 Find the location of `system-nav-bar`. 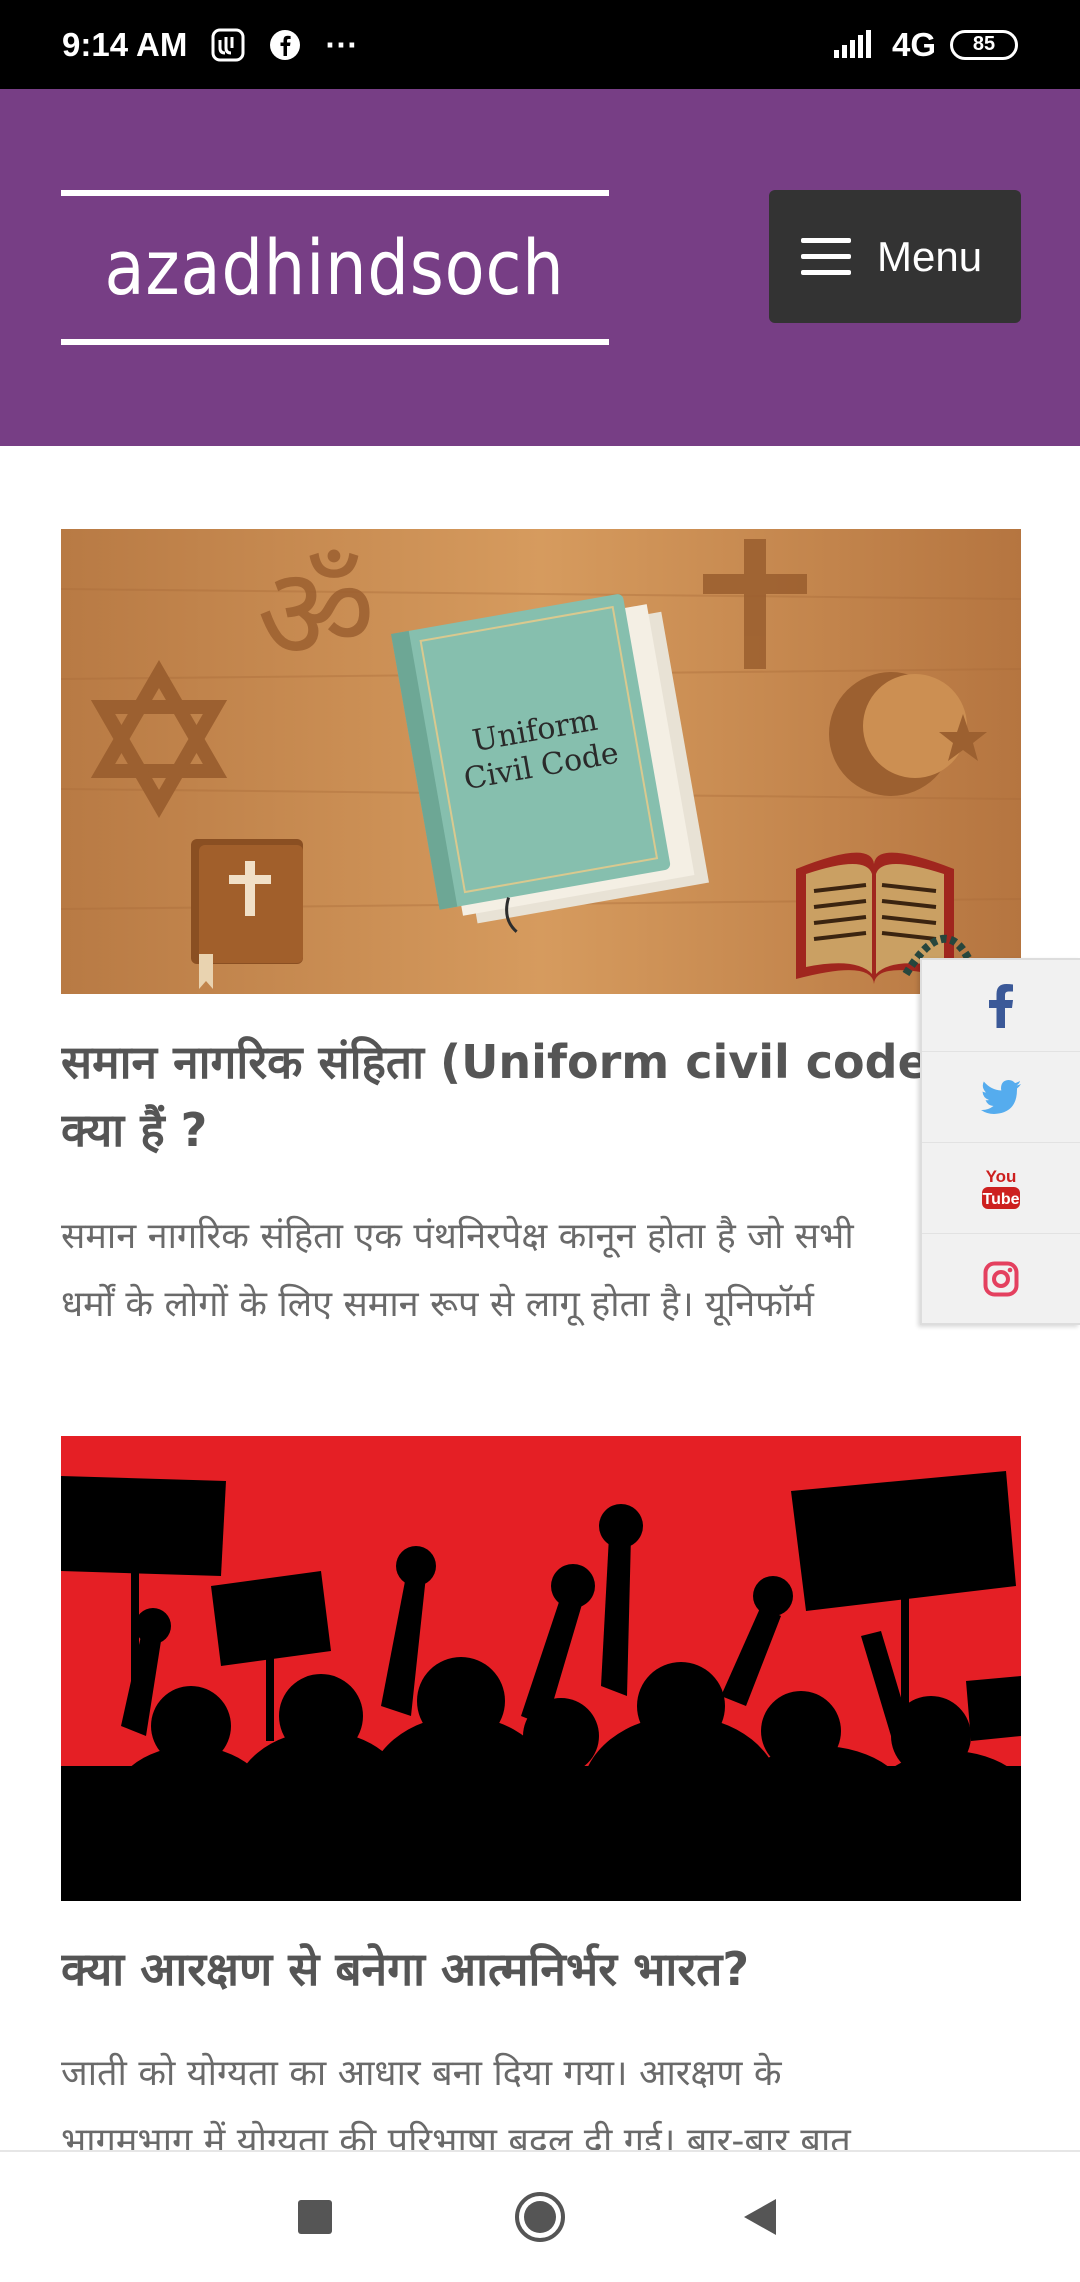

system-nav-bar is located at coordinates (540, 2215).